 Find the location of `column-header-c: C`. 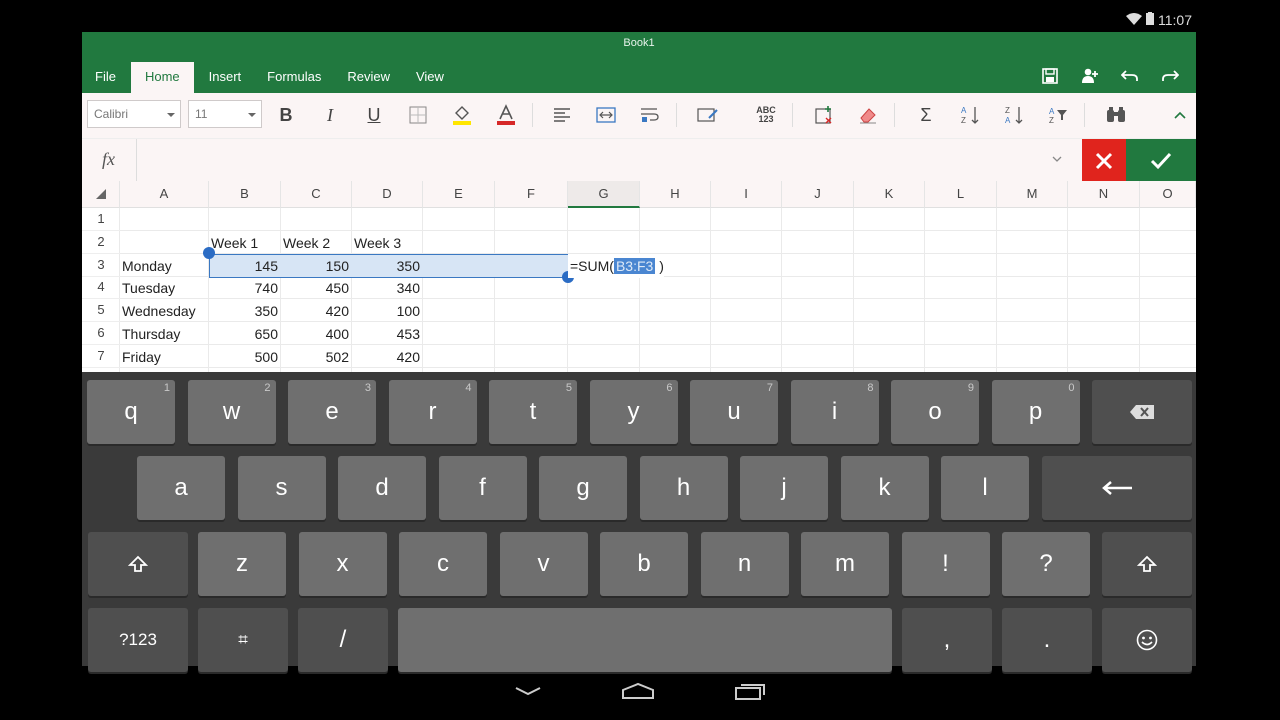

column-header-c: C is located at coordinates (316, 194).